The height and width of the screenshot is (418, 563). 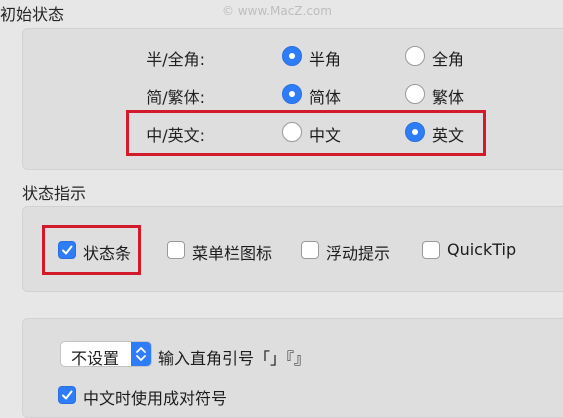 What do you see at coordinates (175, 59) in the screenshot?
I see `halfwidth-label: 半/全角:` at bounding box center [175, 59].